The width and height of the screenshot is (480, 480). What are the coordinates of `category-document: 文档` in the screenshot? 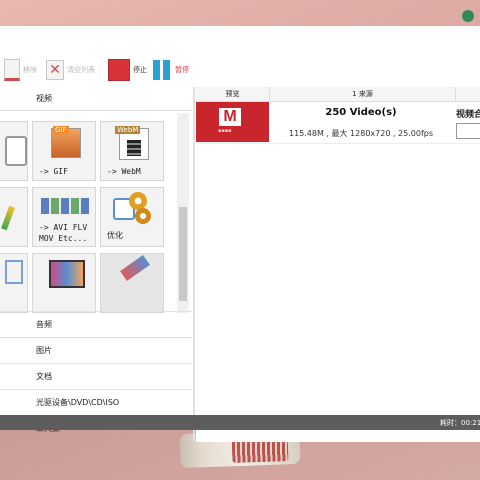 It's located at (96, 376).